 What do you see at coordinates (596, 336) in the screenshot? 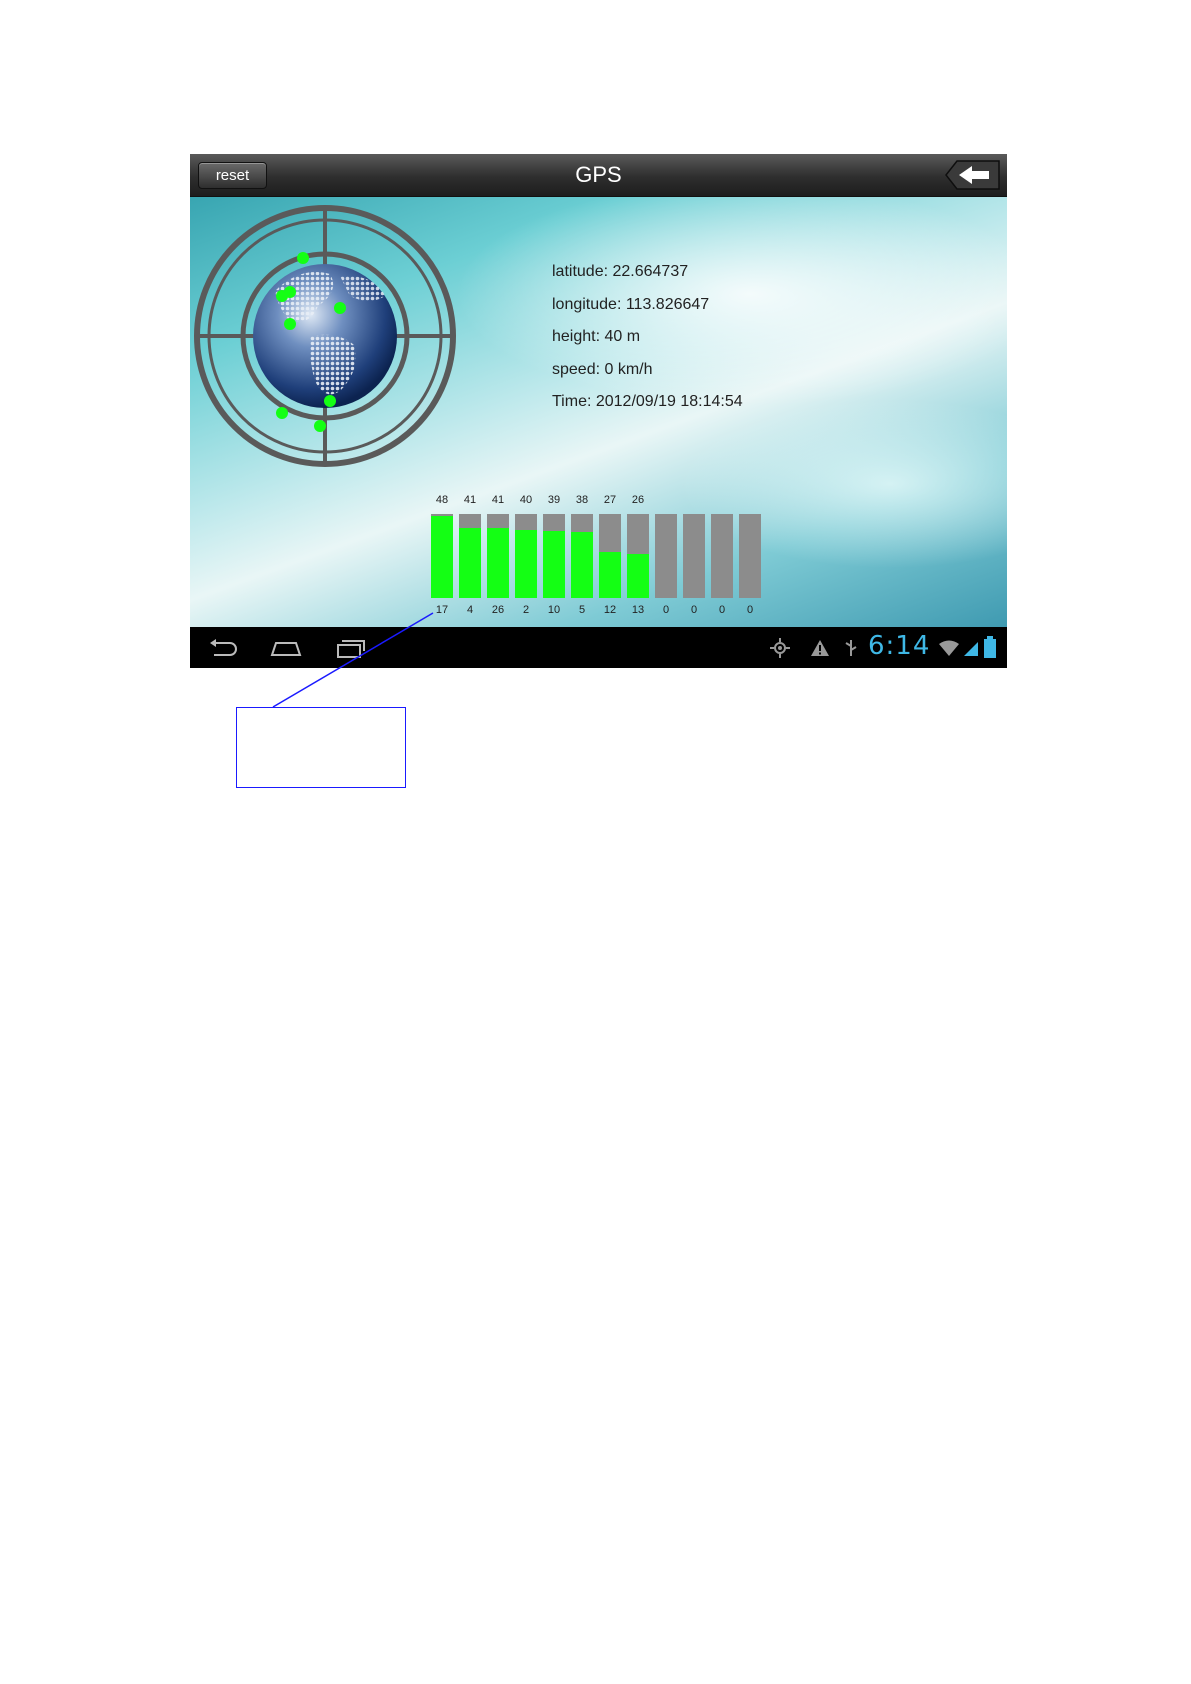
I see `height-text: height: 40 m` at bounding box center [596, 336].